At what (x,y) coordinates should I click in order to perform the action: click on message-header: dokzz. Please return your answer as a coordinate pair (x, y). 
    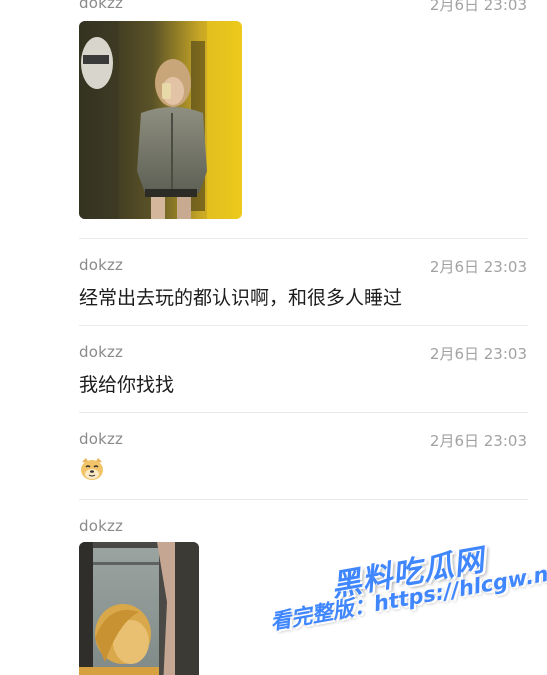
    Looking at the image, I should click on (303, 527).